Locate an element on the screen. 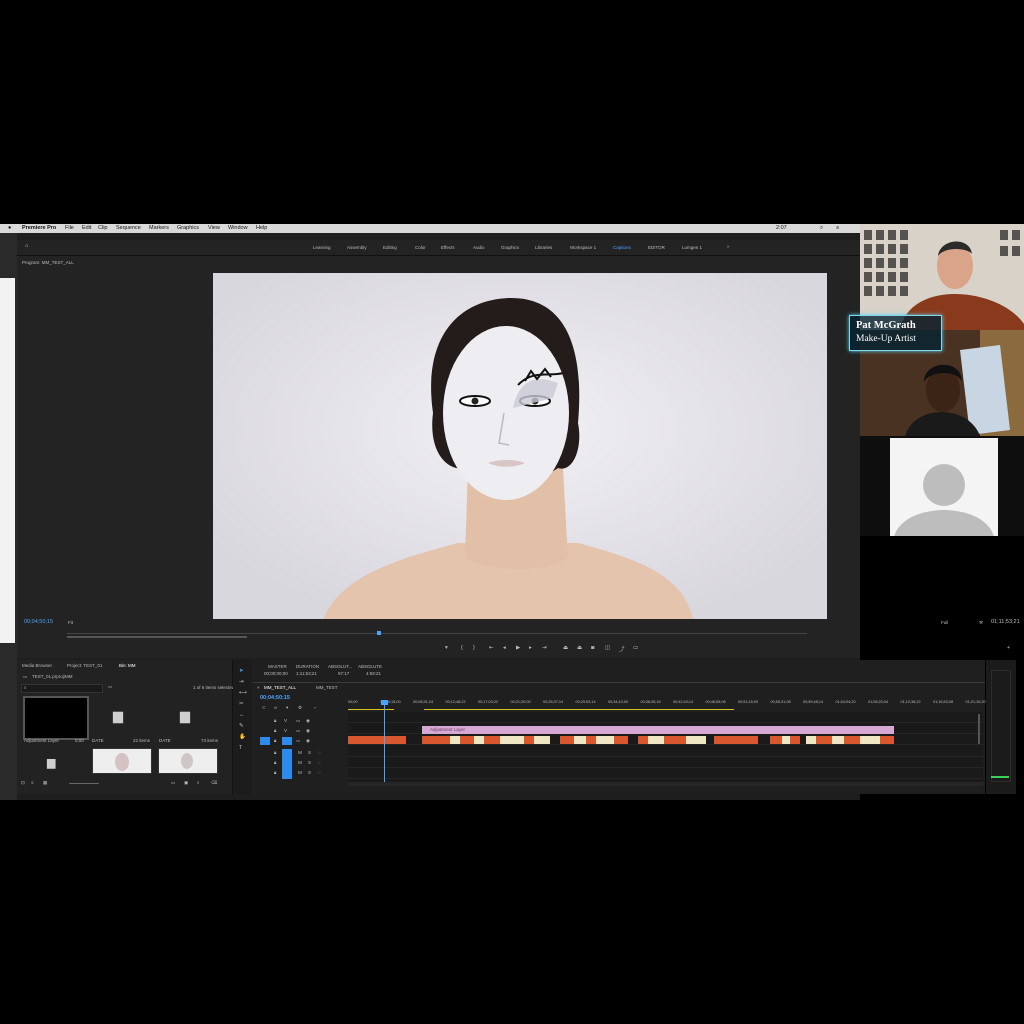 The image size is (1024, 1024). adjustment-layer-clip: Adjustment Layer is located at coordinates (658, 730).